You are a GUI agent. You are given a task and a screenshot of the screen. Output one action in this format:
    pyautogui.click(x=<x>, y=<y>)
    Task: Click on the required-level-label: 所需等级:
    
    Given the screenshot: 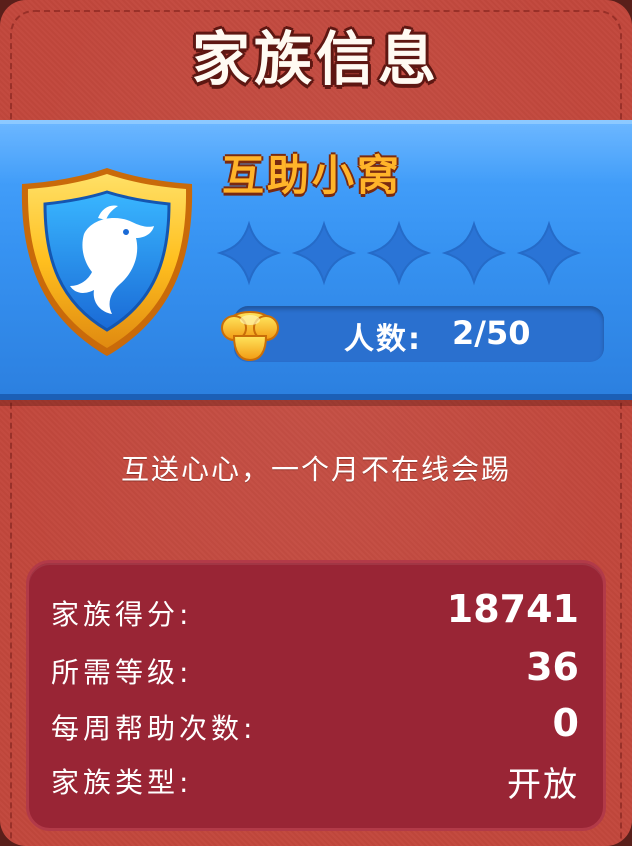 What is the action you would take?
    pyautogui.click(x=122, y=672)
    